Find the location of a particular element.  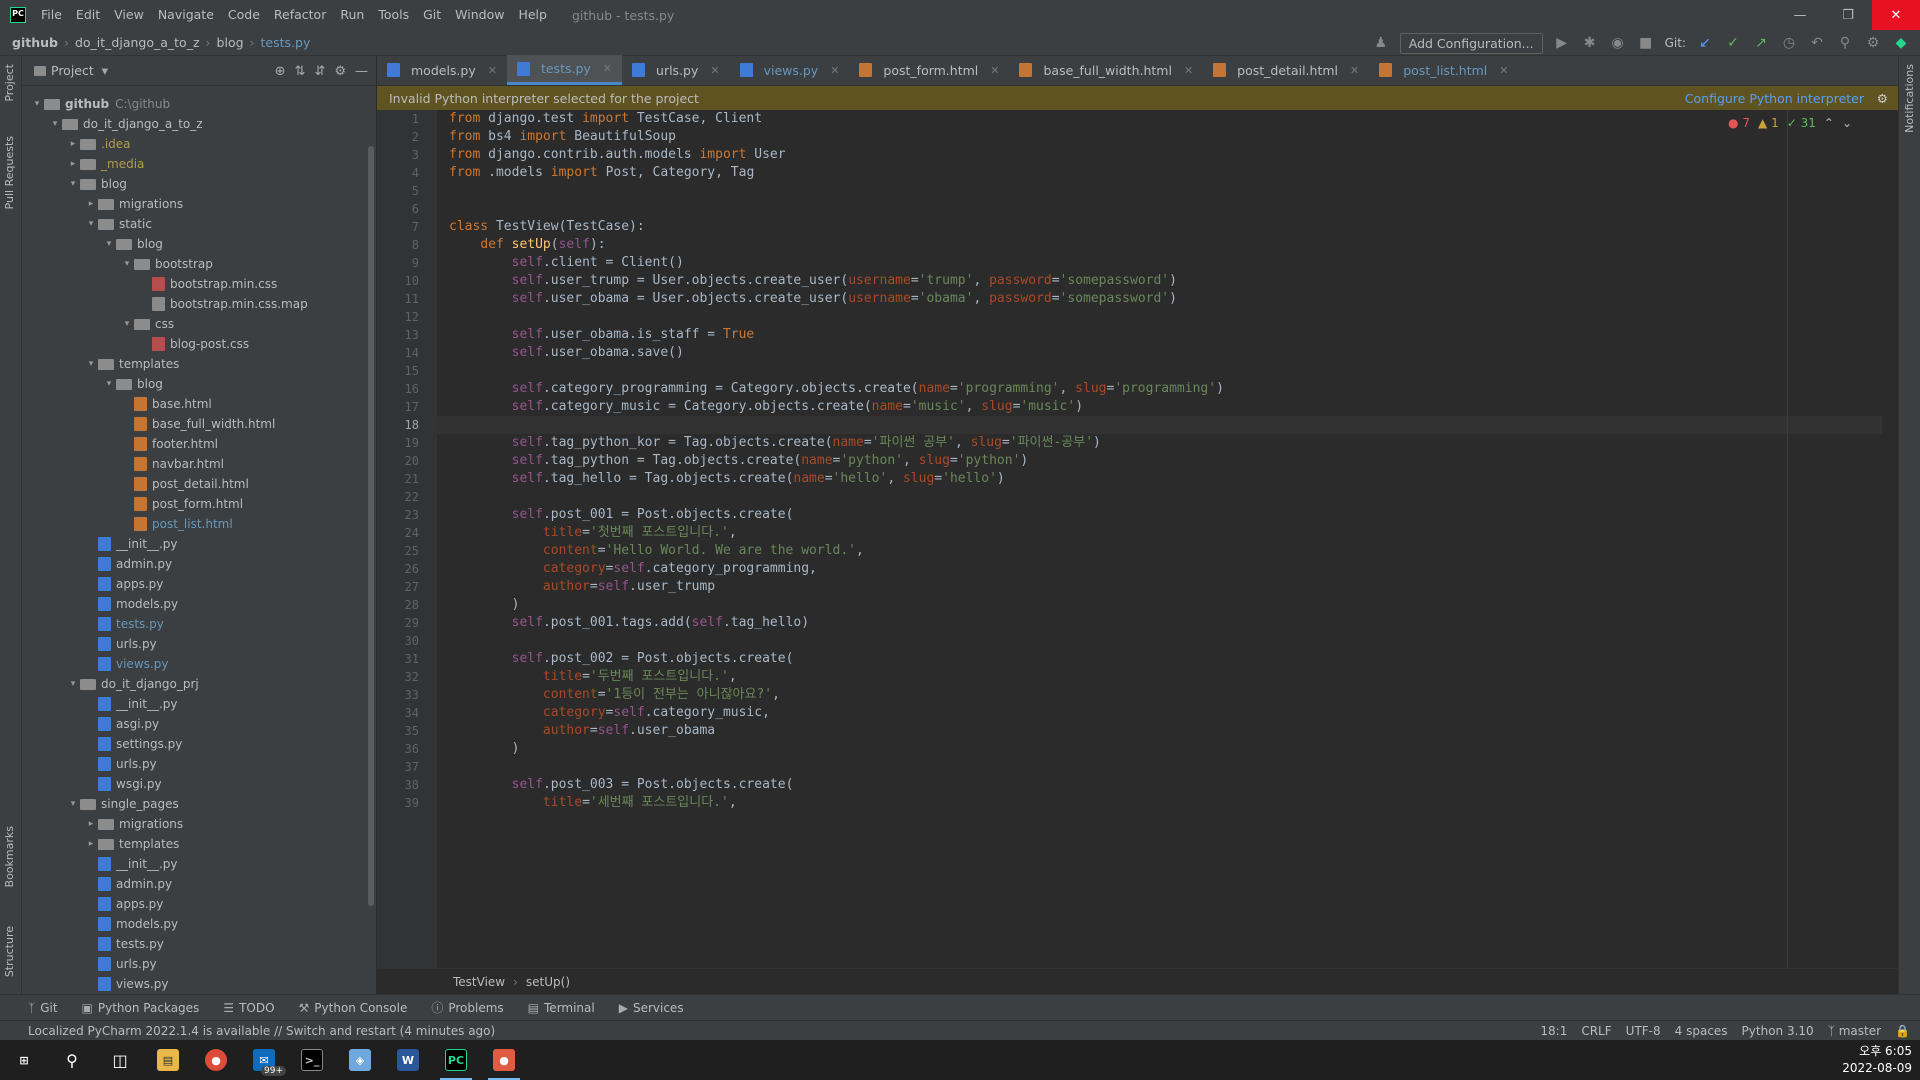

code-line: self.user_obama.is_staff = True is located at coordinates (602, 335).